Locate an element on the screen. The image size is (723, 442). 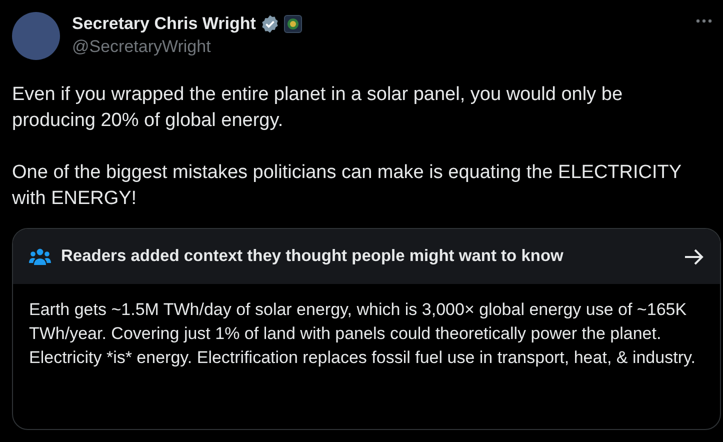
avatar-photo-placeholder is located at coordinates (36, 36).